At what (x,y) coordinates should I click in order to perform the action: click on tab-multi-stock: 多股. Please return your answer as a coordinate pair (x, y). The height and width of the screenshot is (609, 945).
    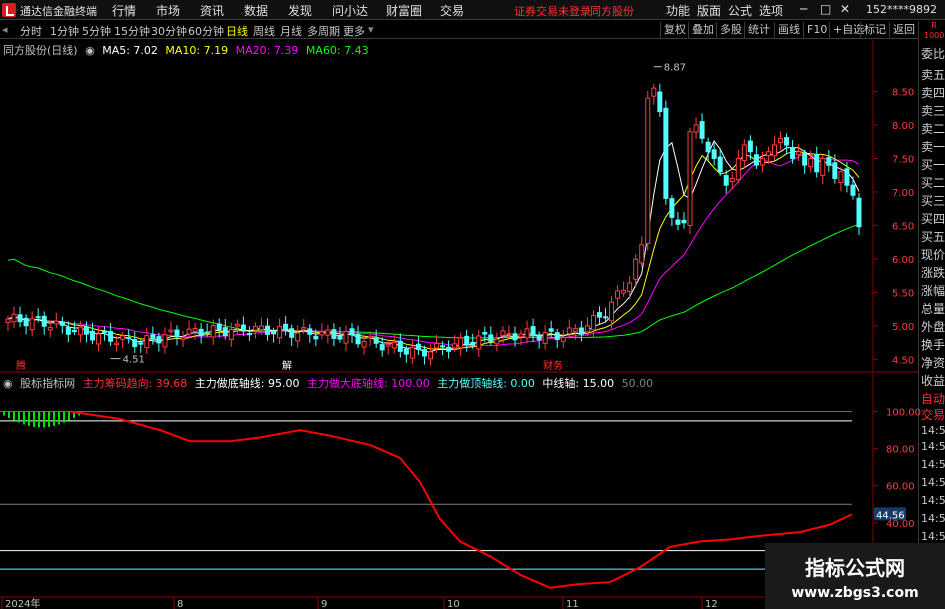
    Looking at the image, I should click on (730, 30).